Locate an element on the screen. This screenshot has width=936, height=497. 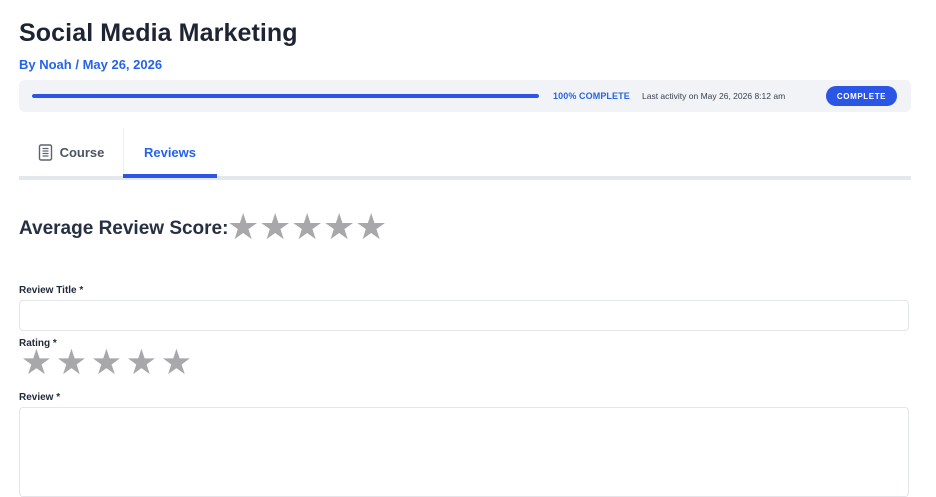
last-activity-text: Last activity on May 26, 2026 8:12 am is located at coordinates (714, 96).